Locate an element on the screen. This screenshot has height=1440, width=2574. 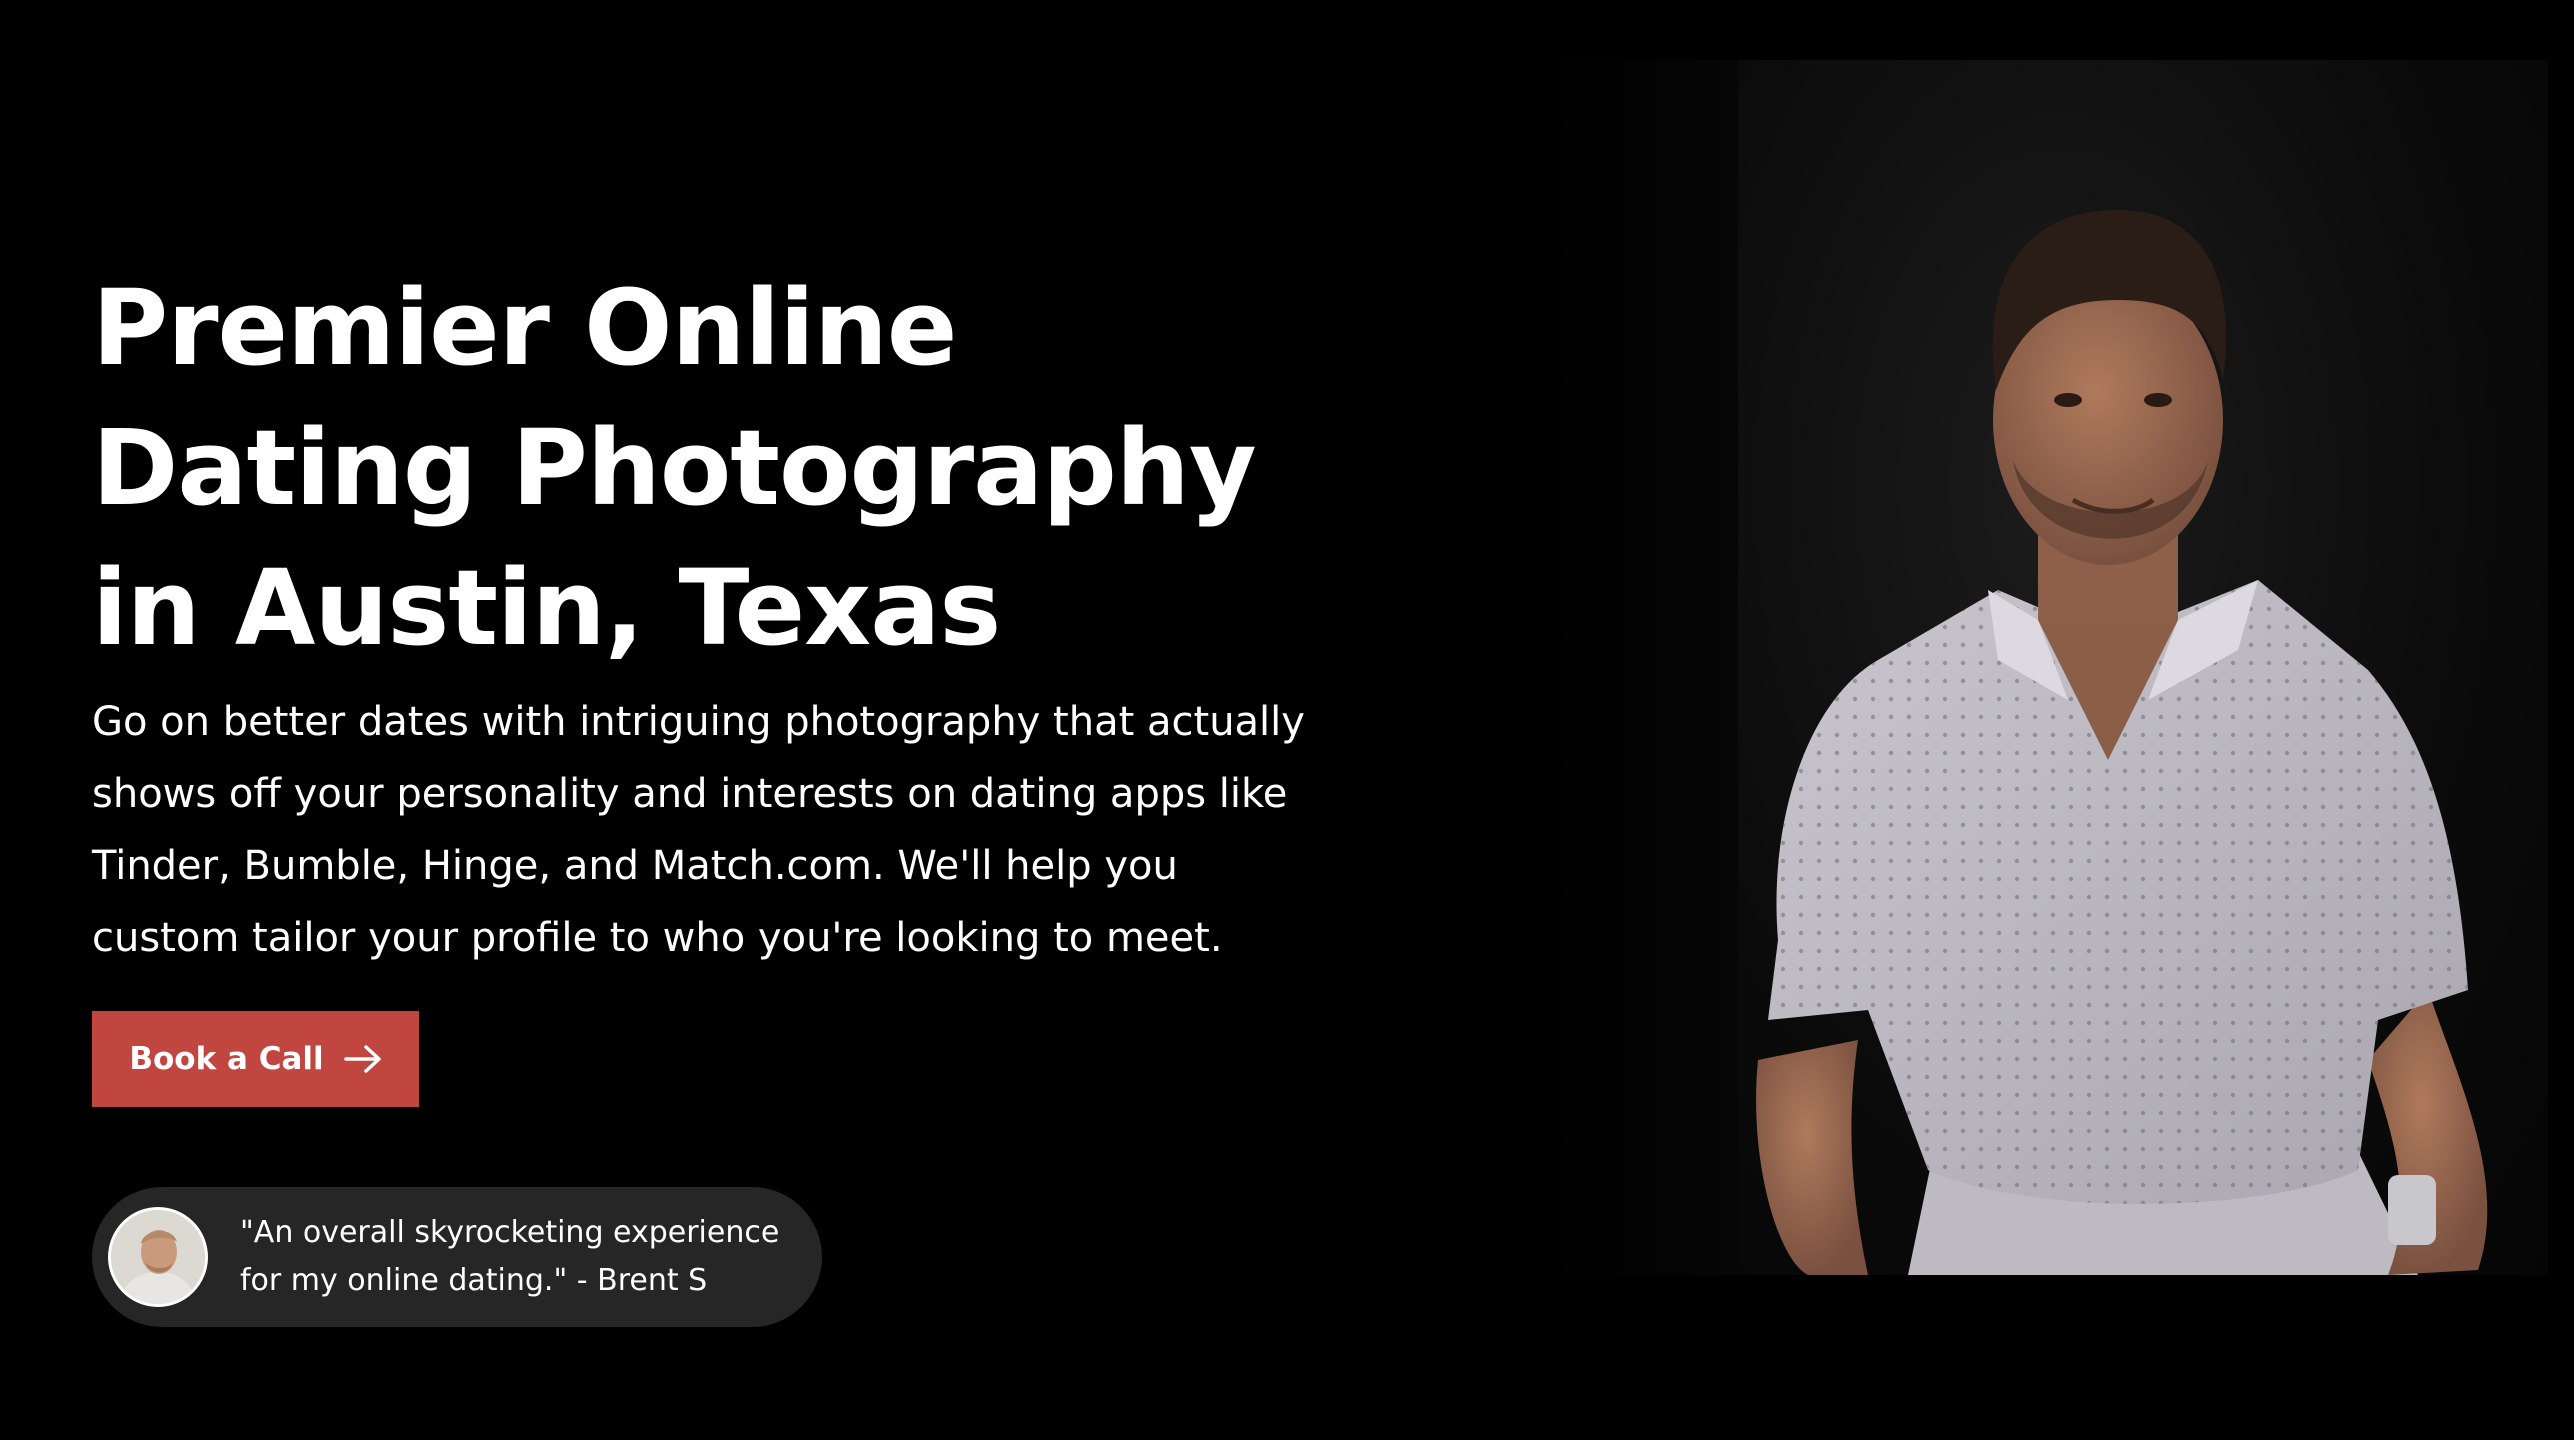
quote-line: "An overall skyrocketing experience is located at coordinates (510, 1232).